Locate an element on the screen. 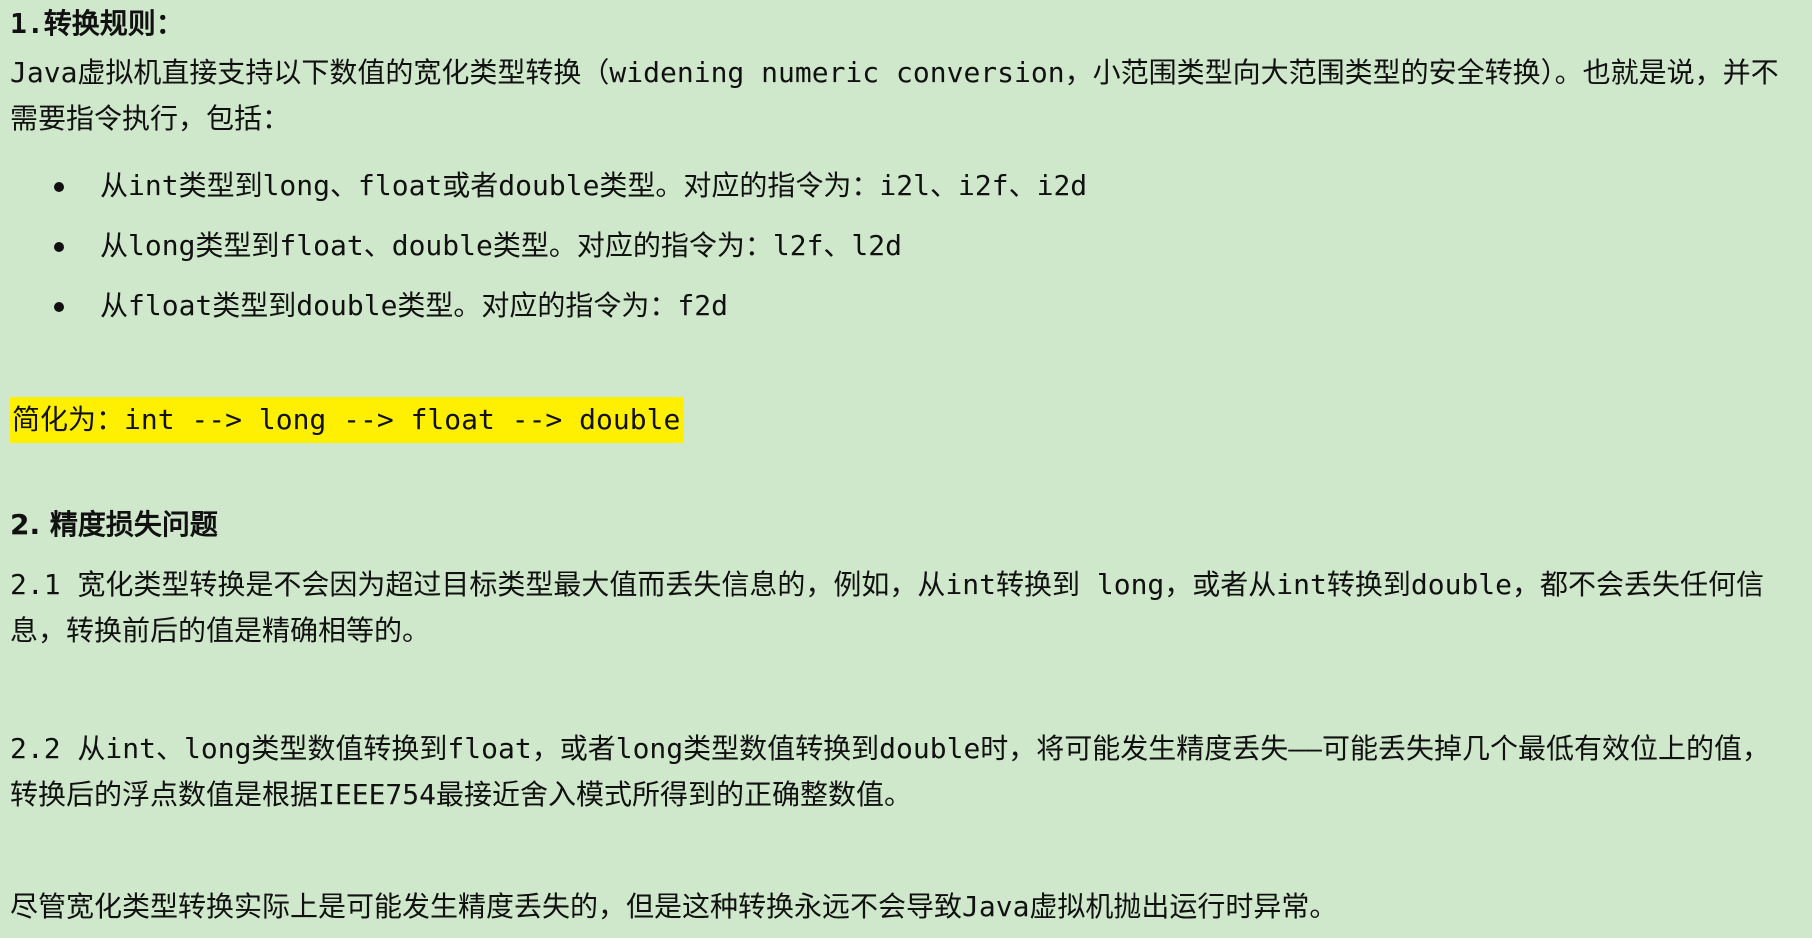 This screenshot has width=1812, height=938. simplified-highlight: 简化为：int --> long --> float --> double is located at coordinates (347, 420).